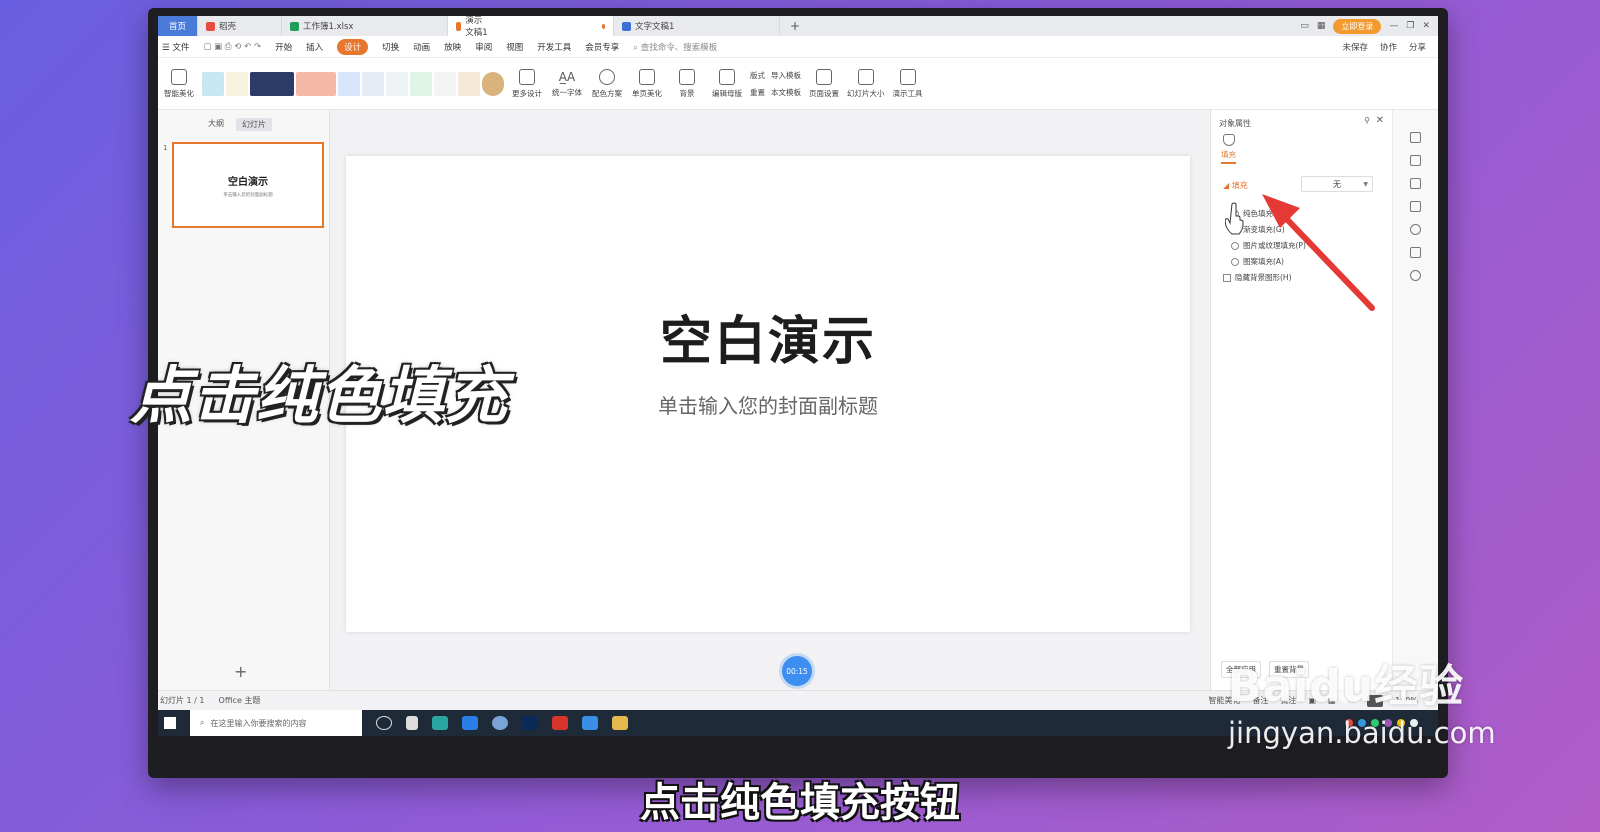 This screenshot has width=1600, height=832. What do you see at coordinates (179, 83) in the screenshot?
I see `smart-beautify-button: 智能美化` at bounding box center [179, 83].